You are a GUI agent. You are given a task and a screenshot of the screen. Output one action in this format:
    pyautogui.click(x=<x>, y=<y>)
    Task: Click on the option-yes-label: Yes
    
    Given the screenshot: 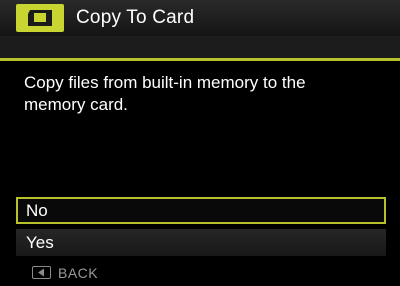 What is the action you would take?
    pyautogui.click(x=40, y=242)
    